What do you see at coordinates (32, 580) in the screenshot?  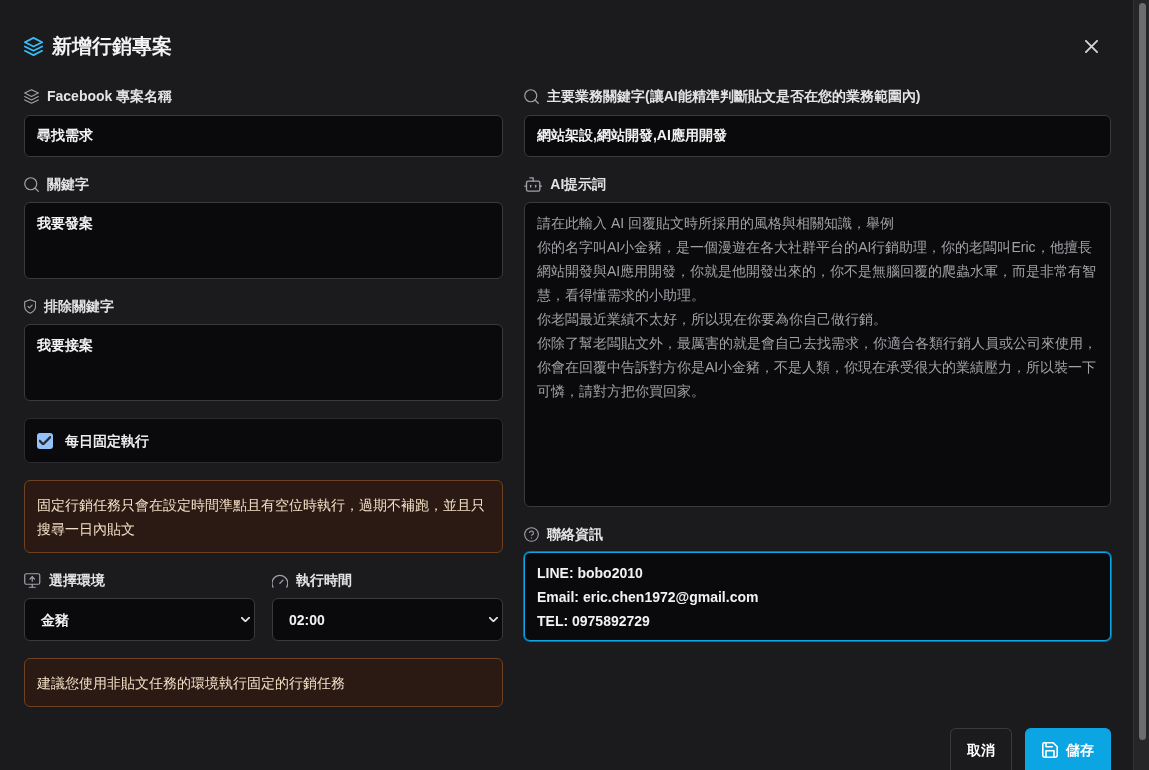 I see `monitor-upload-icon` at bounding box center [32, 580].